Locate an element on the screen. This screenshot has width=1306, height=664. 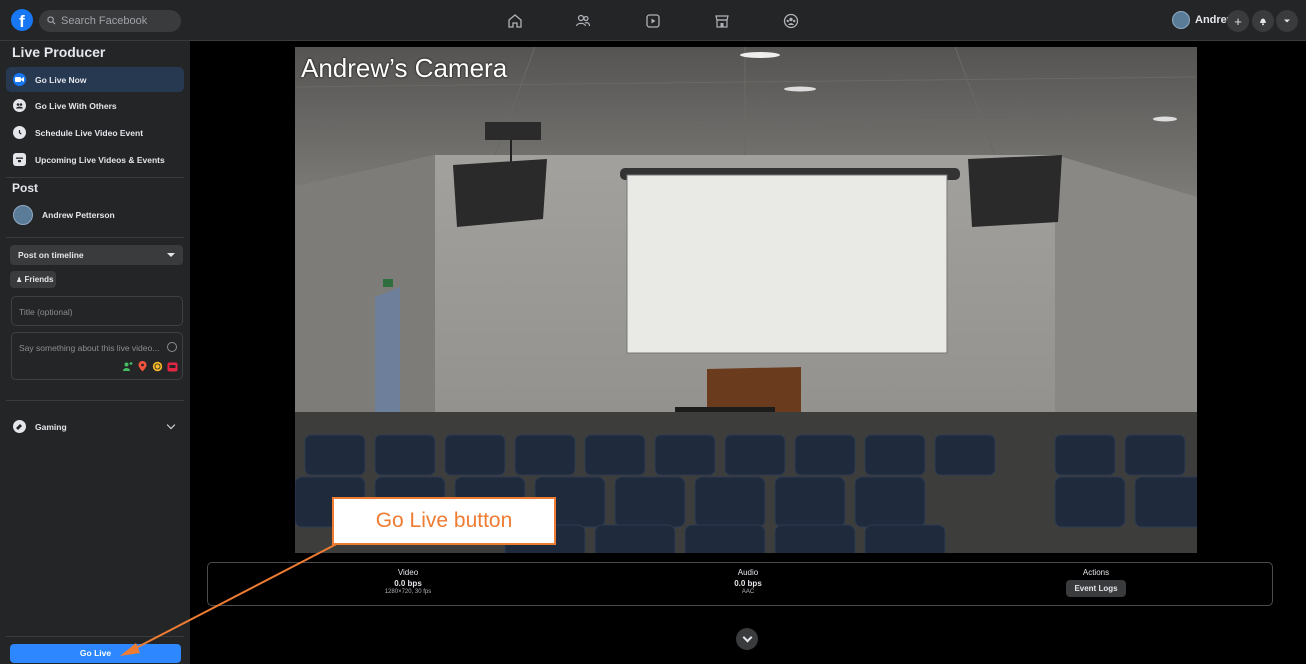
audio-detail: AAC is located at coordinates (748, 592).